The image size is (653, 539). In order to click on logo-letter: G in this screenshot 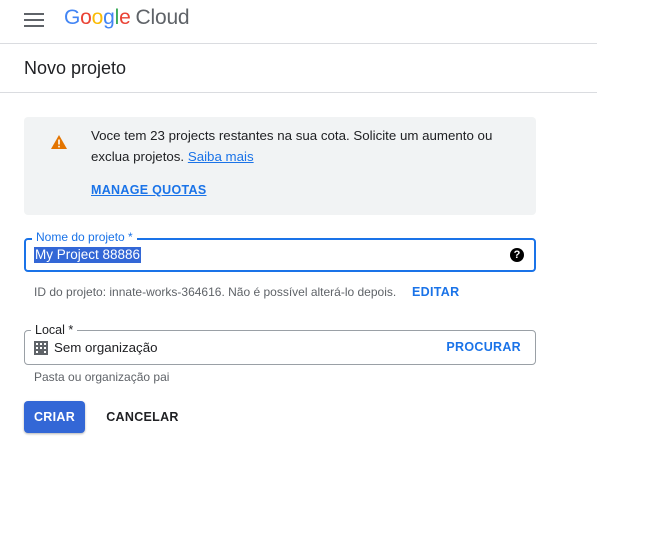, I will do `click(72, 17)`.